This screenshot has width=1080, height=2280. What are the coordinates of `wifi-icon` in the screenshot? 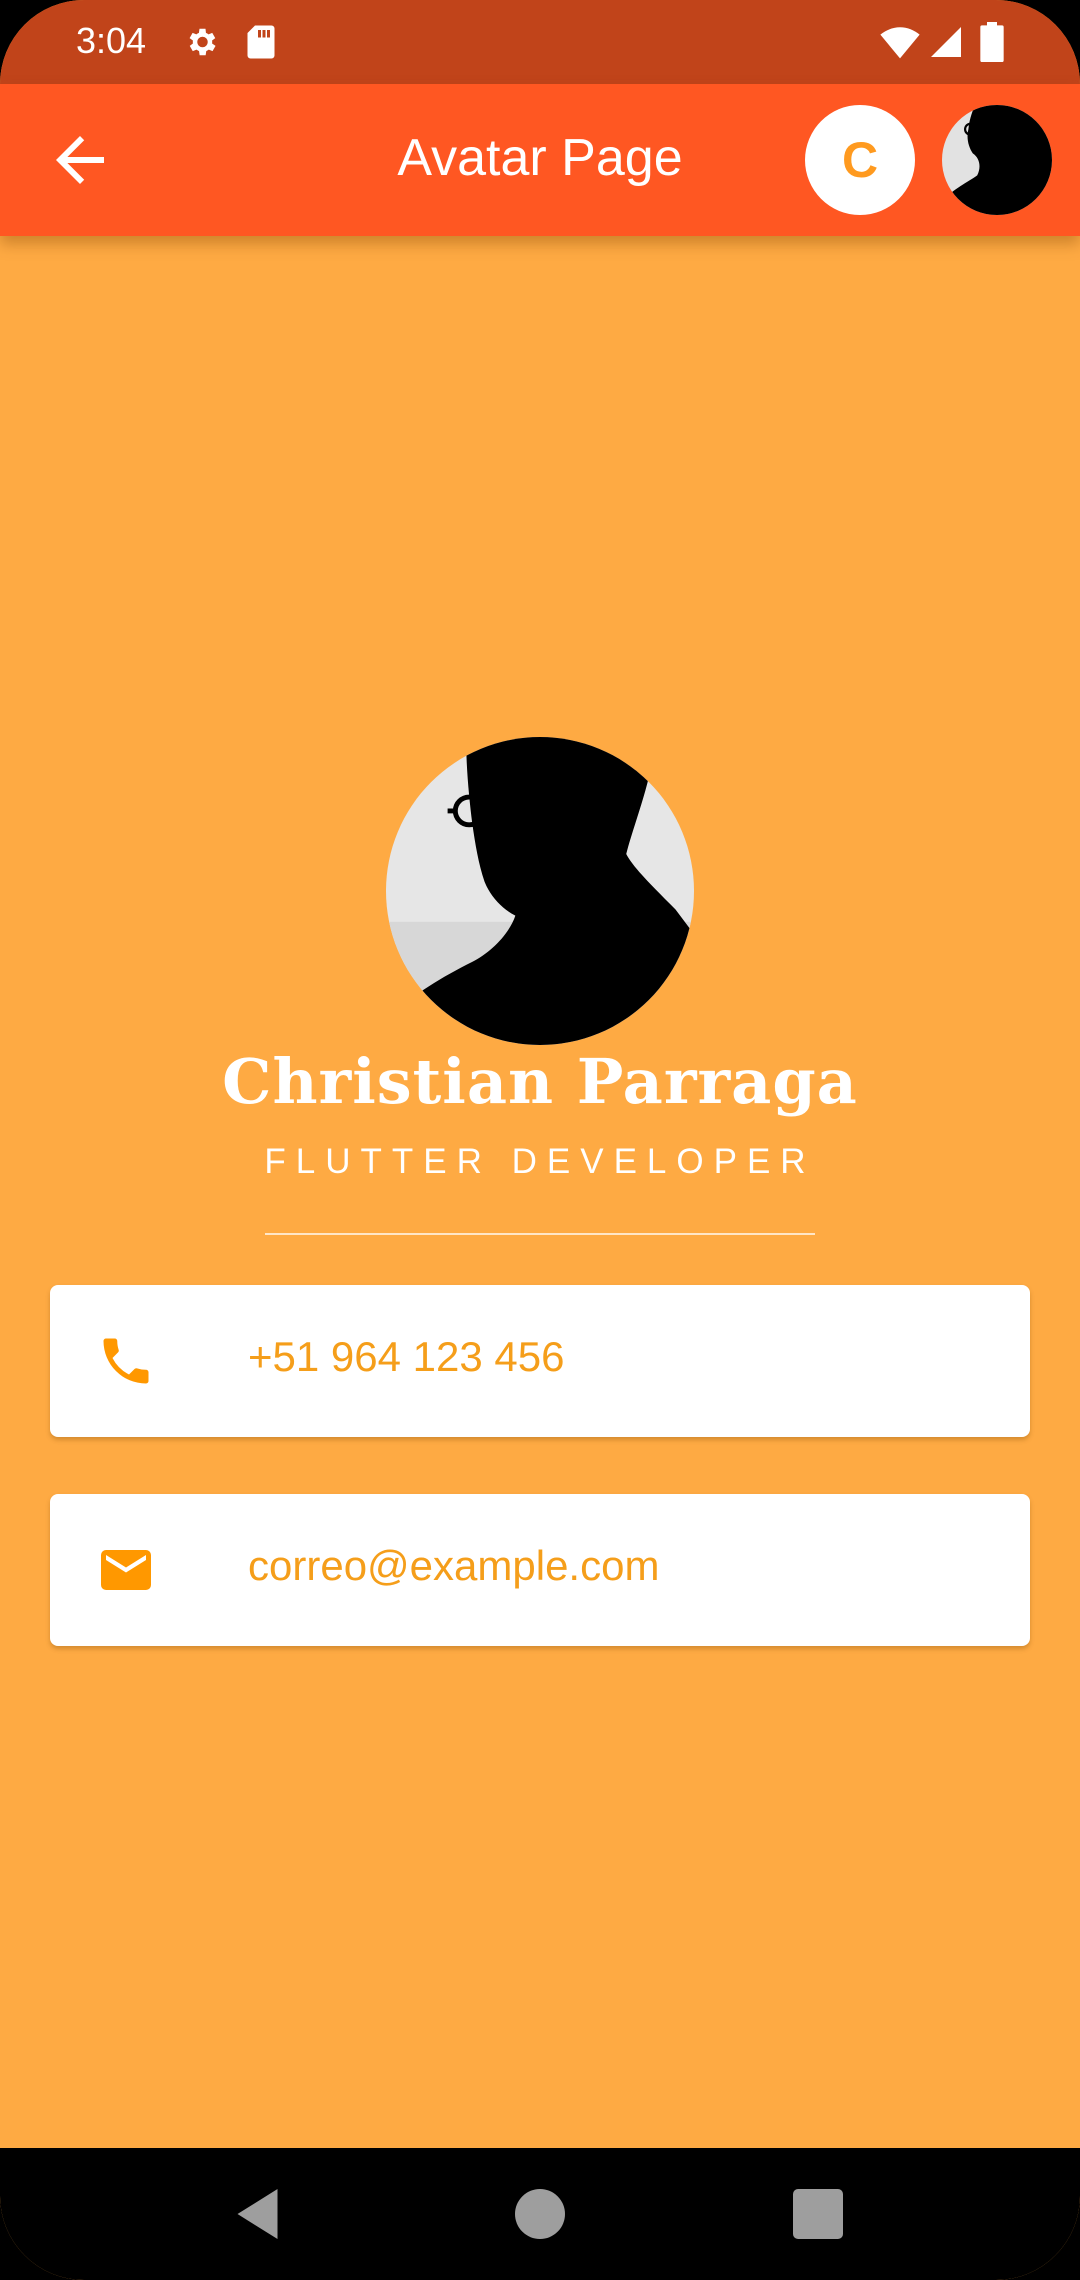 It's located at (900, 43).